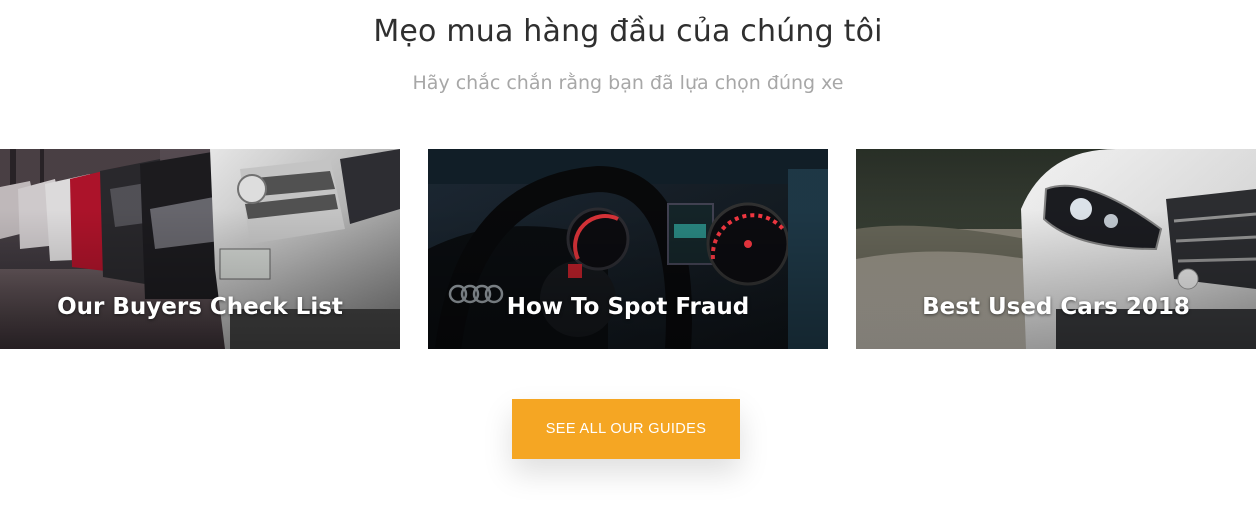 The image size is (1256, 519). I want to click on guide-card-spot-fraud: How To Spot Fraud, so click(628, 249).